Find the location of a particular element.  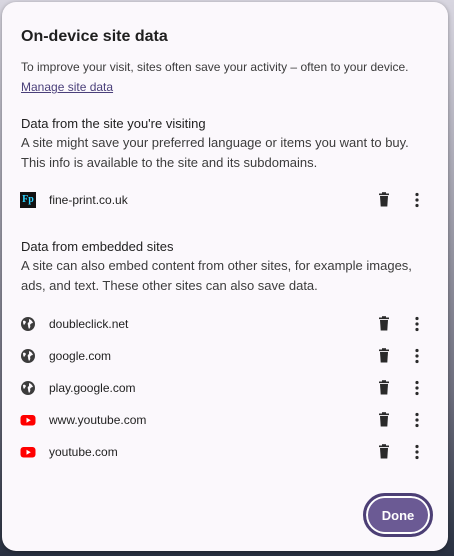

site-row-youtube: youtube.com is located at coordinates (225, 452).